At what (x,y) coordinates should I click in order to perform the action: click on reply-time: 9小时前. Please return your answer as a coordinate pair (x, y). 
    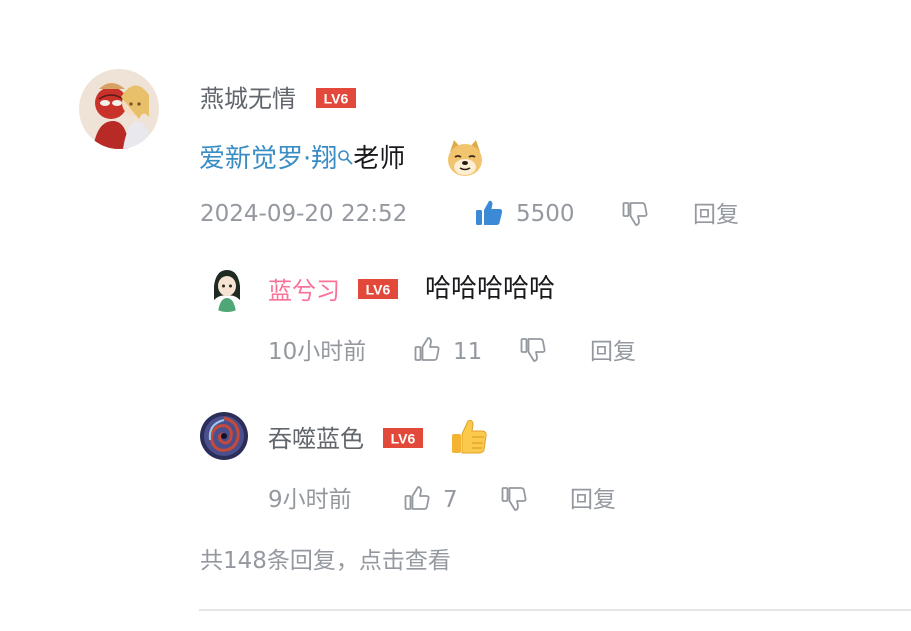
    Looking at the image, I should click on (310, 500).